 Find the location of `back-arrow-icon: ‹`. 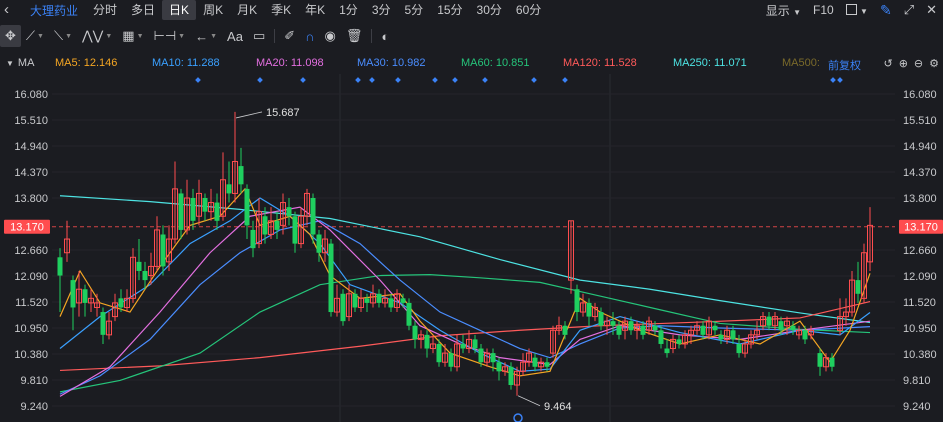

back-arrow-icon: ‹ is located at coordinates (6, 9).